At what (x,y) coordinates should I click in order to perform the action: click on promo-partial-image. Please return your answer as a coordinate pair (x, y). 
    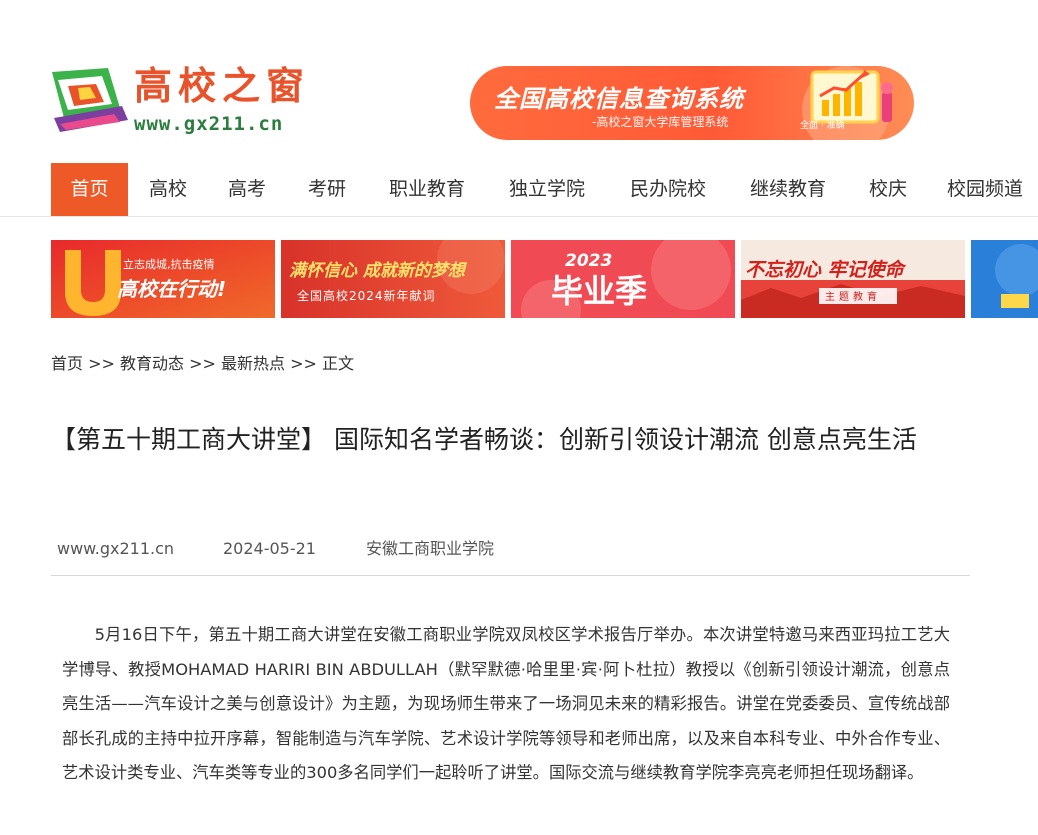
    Looking at the image, I should click on (1004, 279).